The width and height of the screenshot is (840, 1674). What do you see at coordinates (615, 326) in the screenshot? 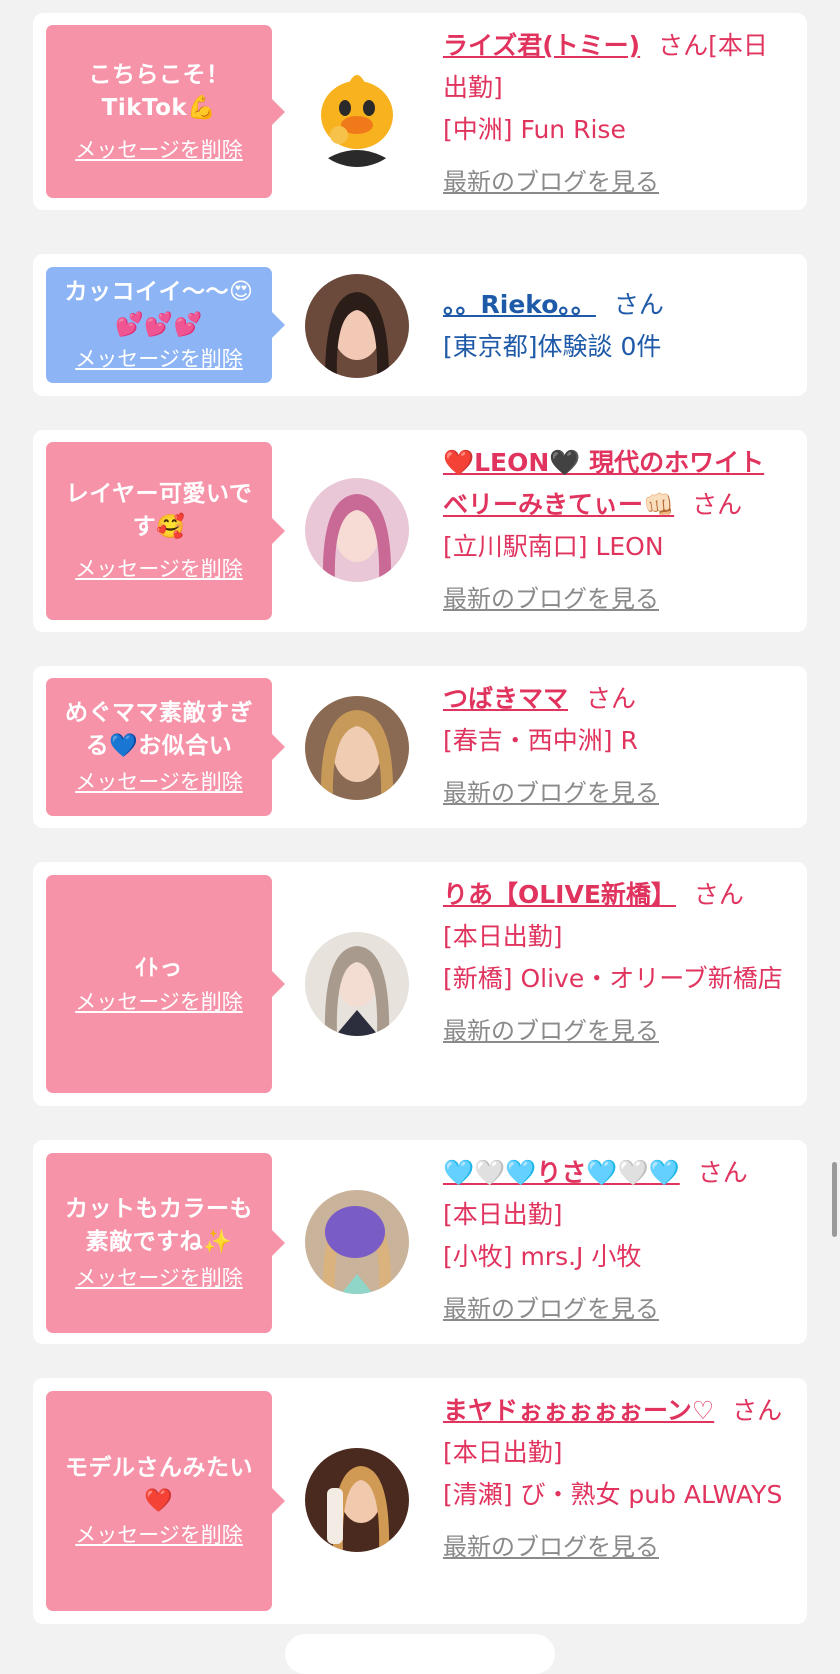
I see `user-info: 。。Rieko。。 さん [東京都]体験談 0件` at bounding box center [615, 326].